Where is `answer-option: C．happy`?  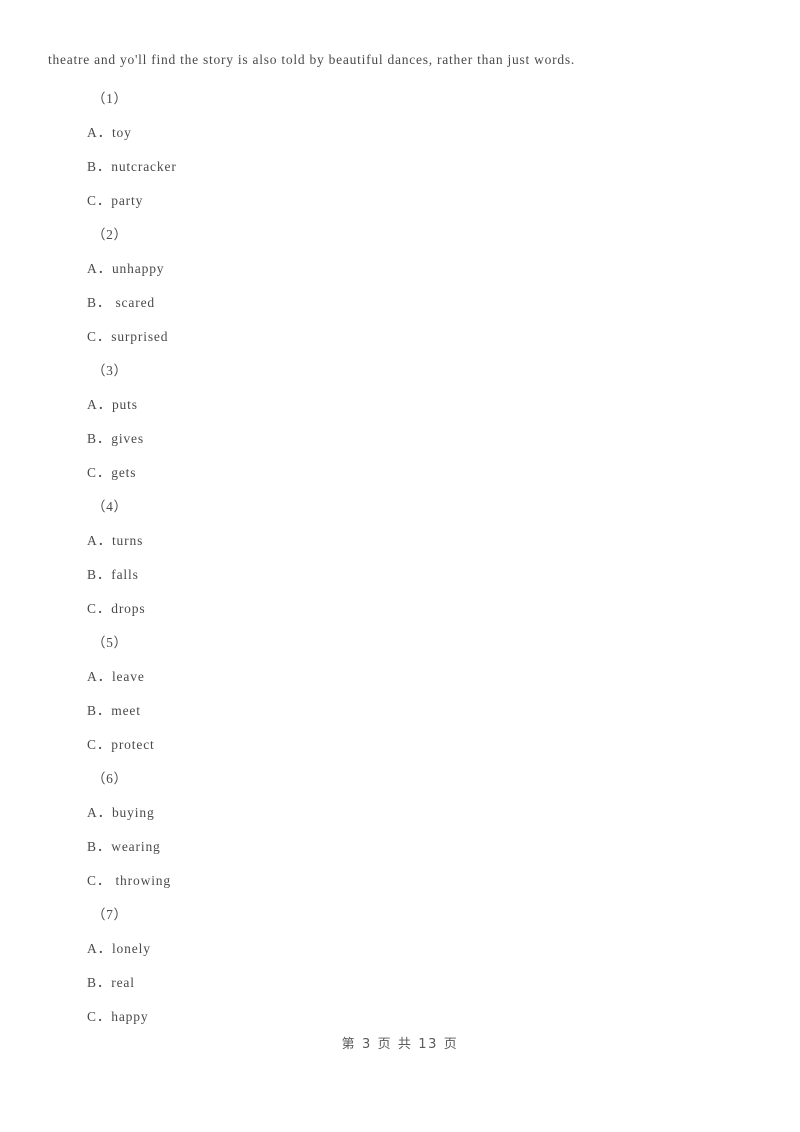 answer-option: C．happy is located at coordinates (443, 1017).